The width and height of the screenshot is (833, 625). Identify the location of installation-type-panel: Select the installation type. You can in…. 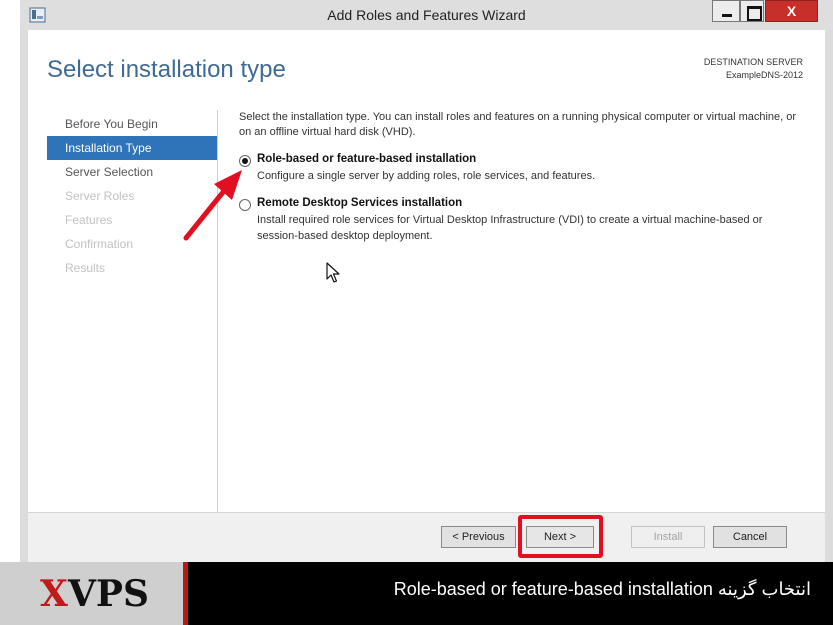
(519, 177).